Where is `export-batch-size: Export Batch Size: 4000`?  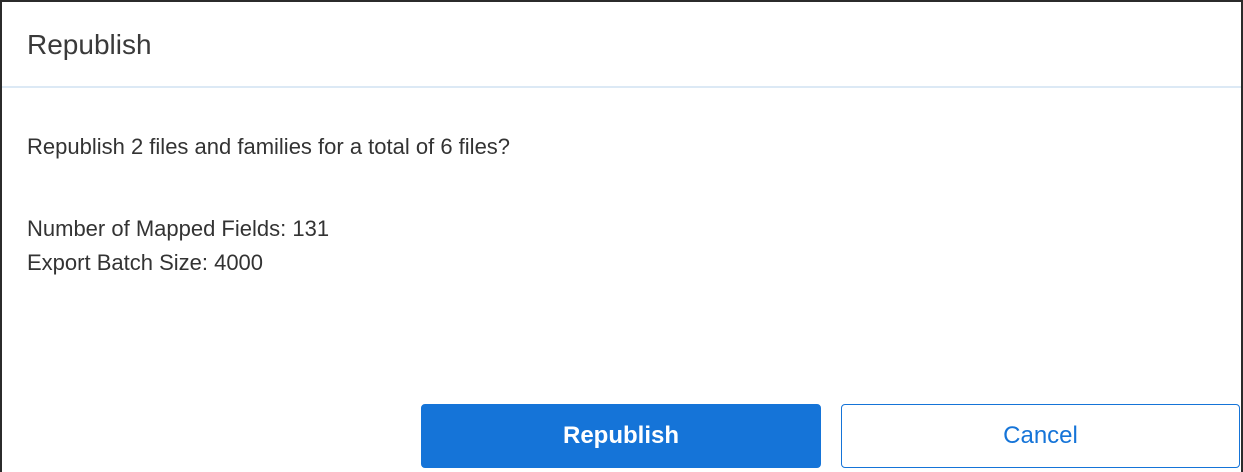 export-batch-size: Export Batch Size: 4000 is located at coordinates (145, 262).